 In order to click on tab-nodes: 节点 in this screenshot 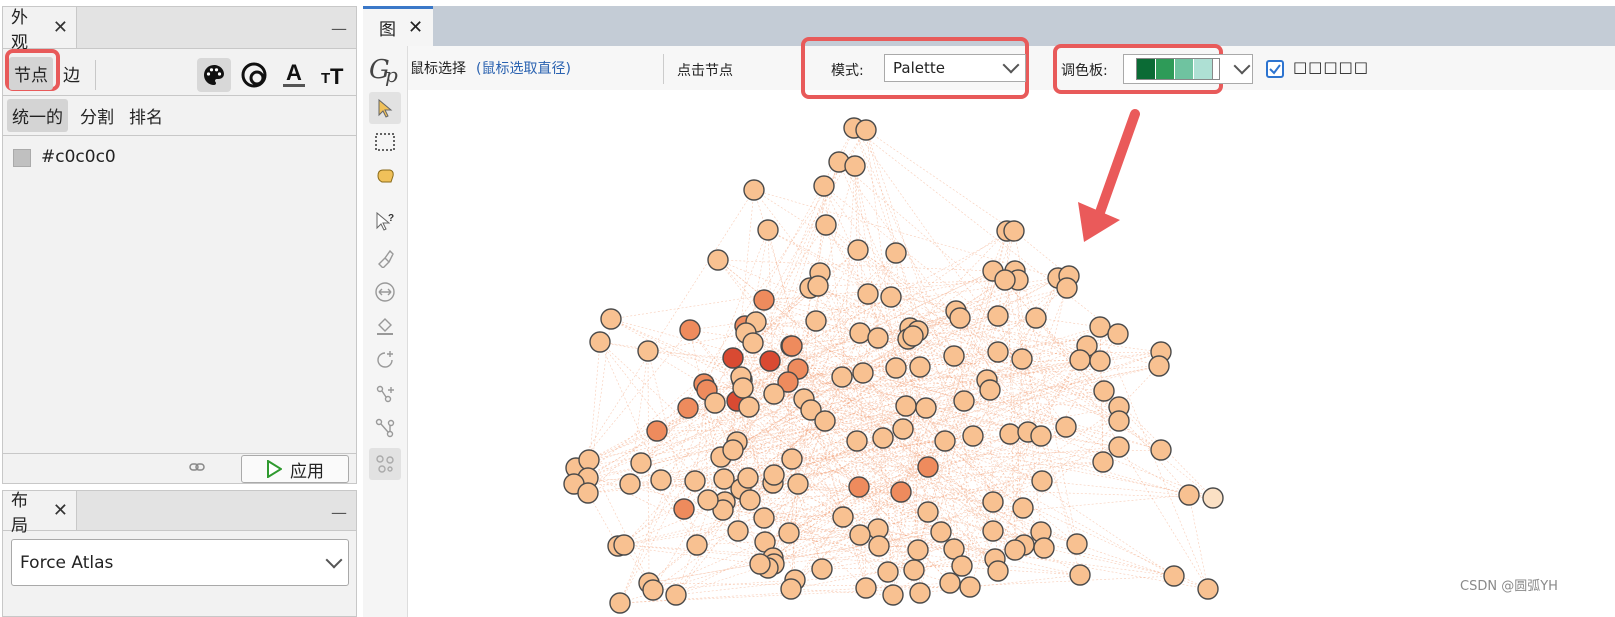, I will do `click(31, 73)`.